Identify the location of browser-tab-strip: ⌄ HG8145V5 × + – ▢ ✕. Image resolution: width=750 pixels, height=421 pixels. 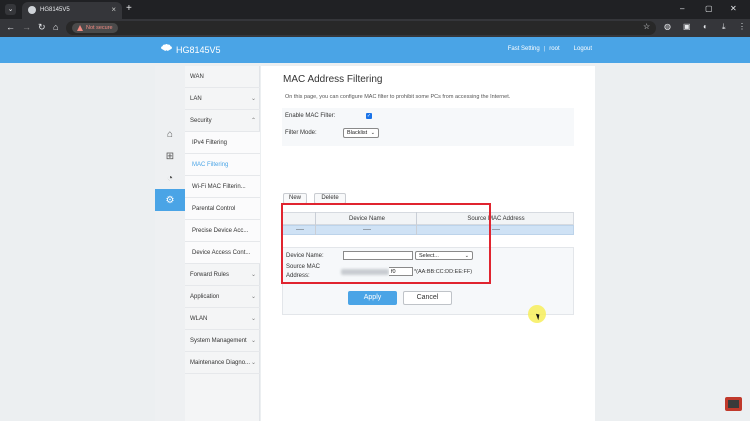
(375, 9).